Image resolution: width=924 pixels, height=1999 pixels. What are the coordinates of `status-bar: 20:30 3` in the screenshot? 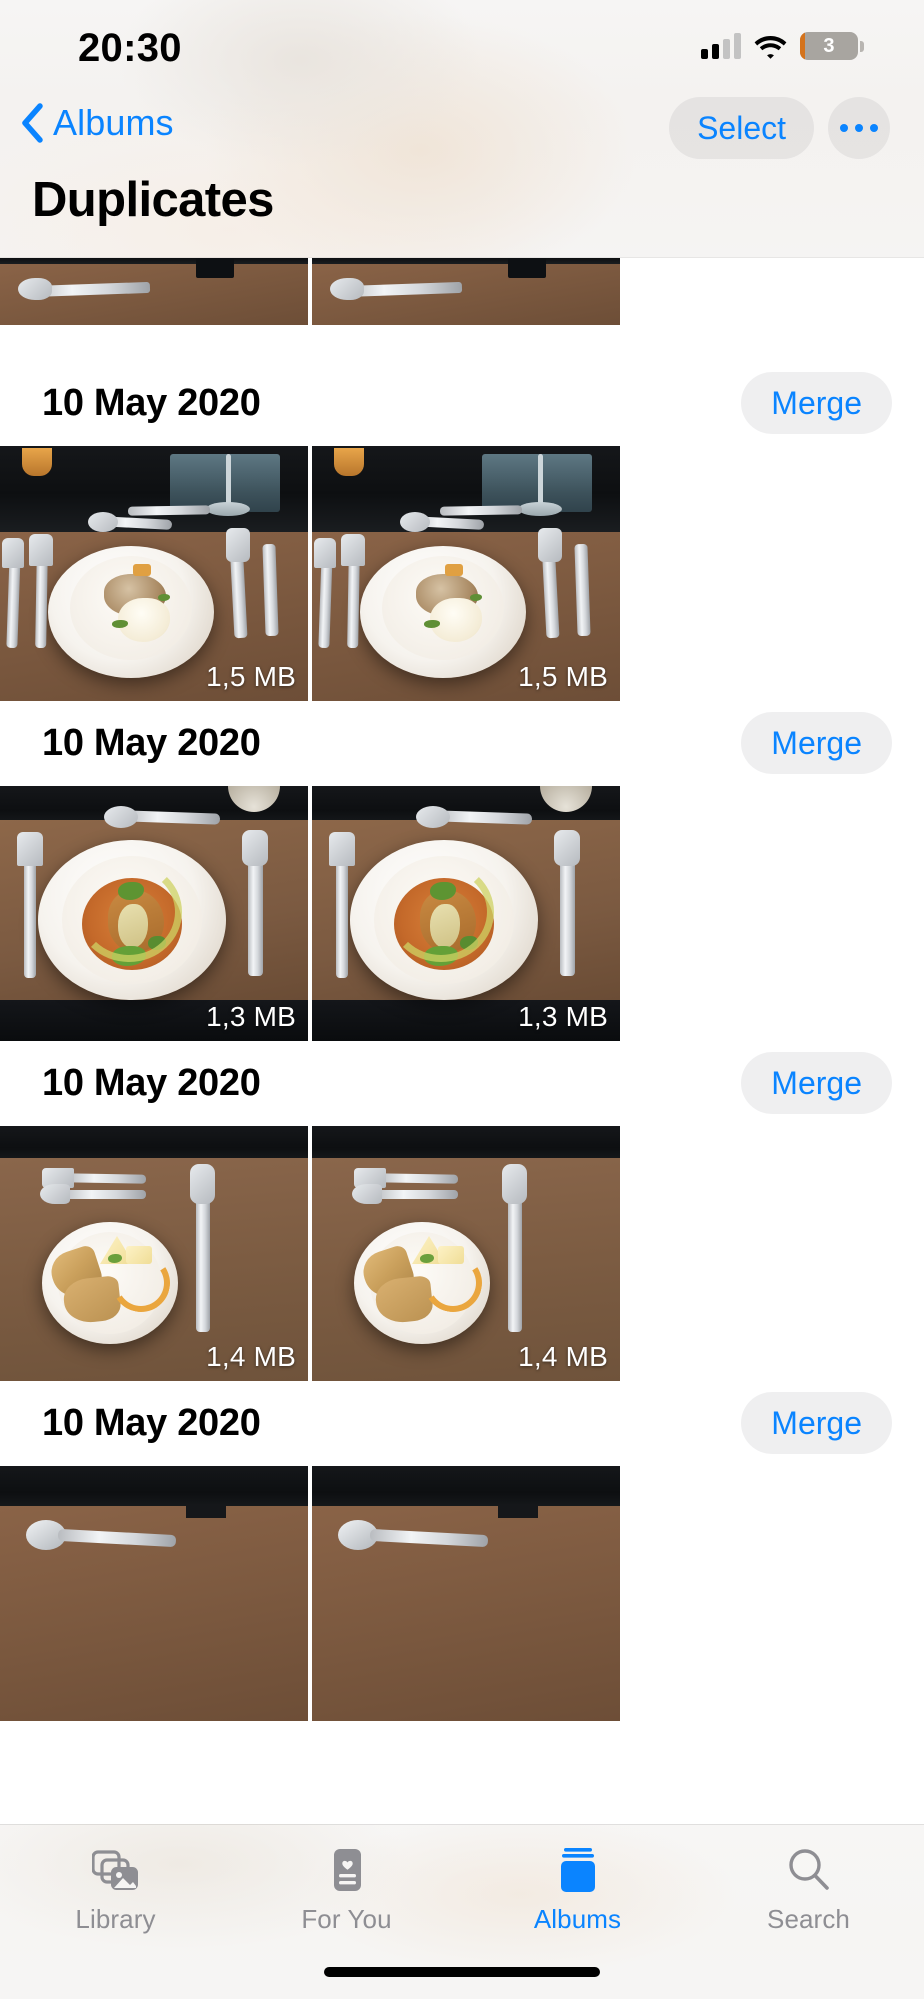 It's located at (462, 43).